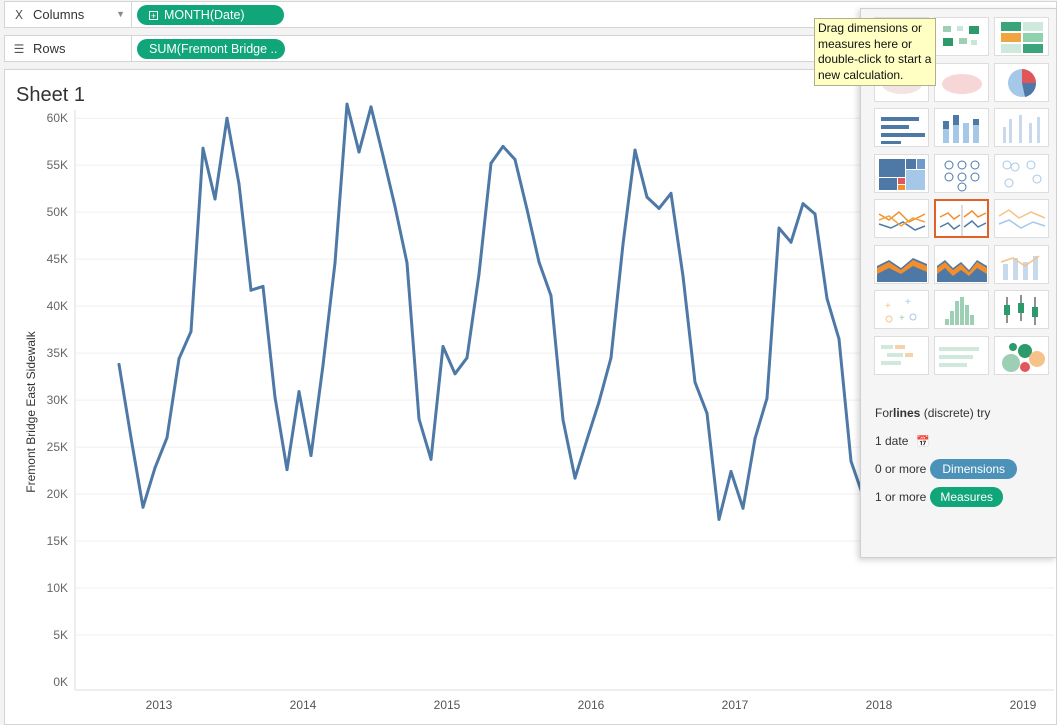 The width and height of the screenshot is (1057, 725). What do you see at coordinates (897, 354) in the screenshot?
I see `gantt-chart-icon-graphic` at bounding box center [897, 354].